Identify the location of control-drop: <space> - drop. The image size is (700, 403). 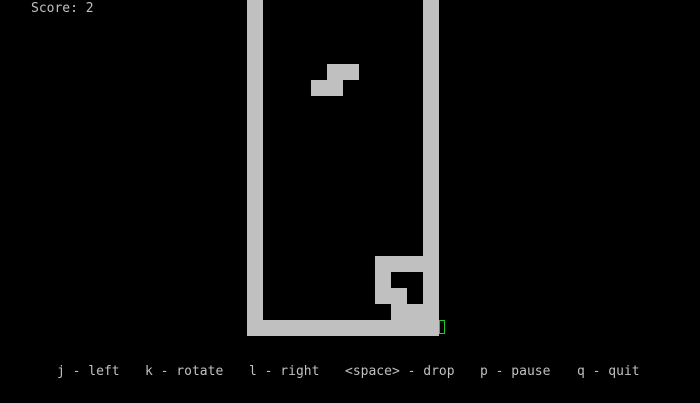
(400, 371).